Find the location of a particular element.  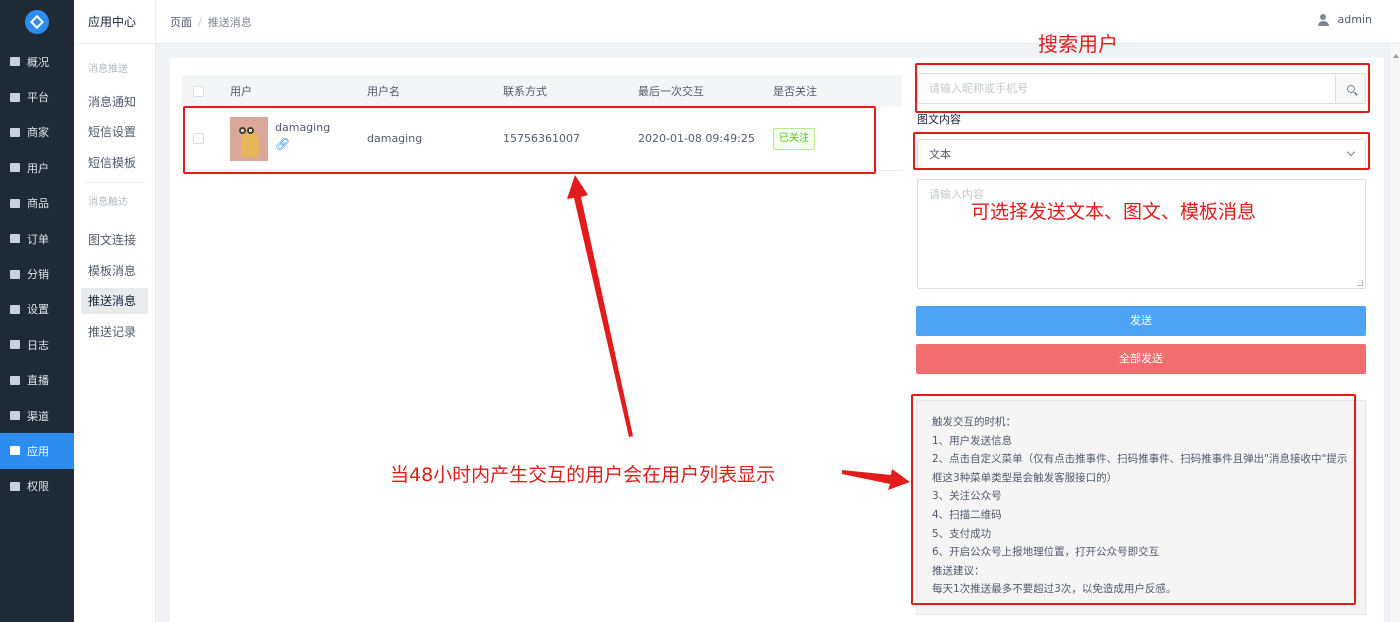

annotation-arrows is located at coordinates (738, 332).